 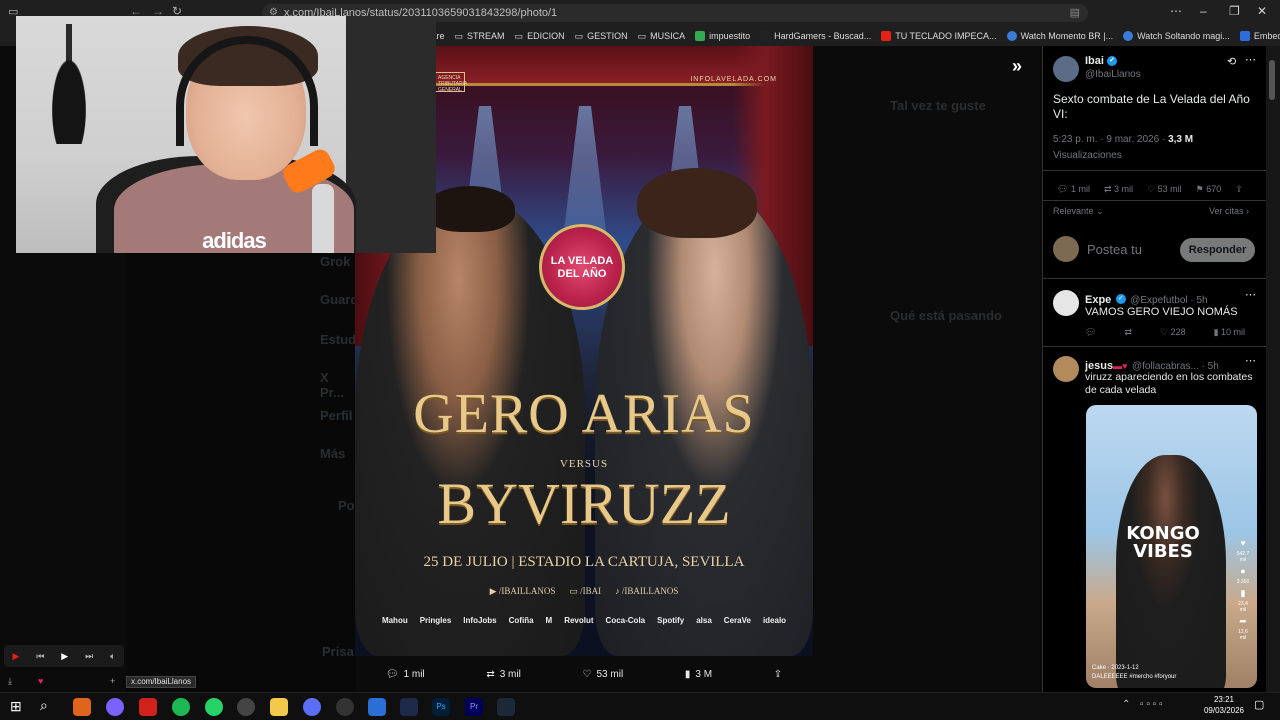 I want to click on bookmark-item: Embed Generator, so click(x=1259, y=36).